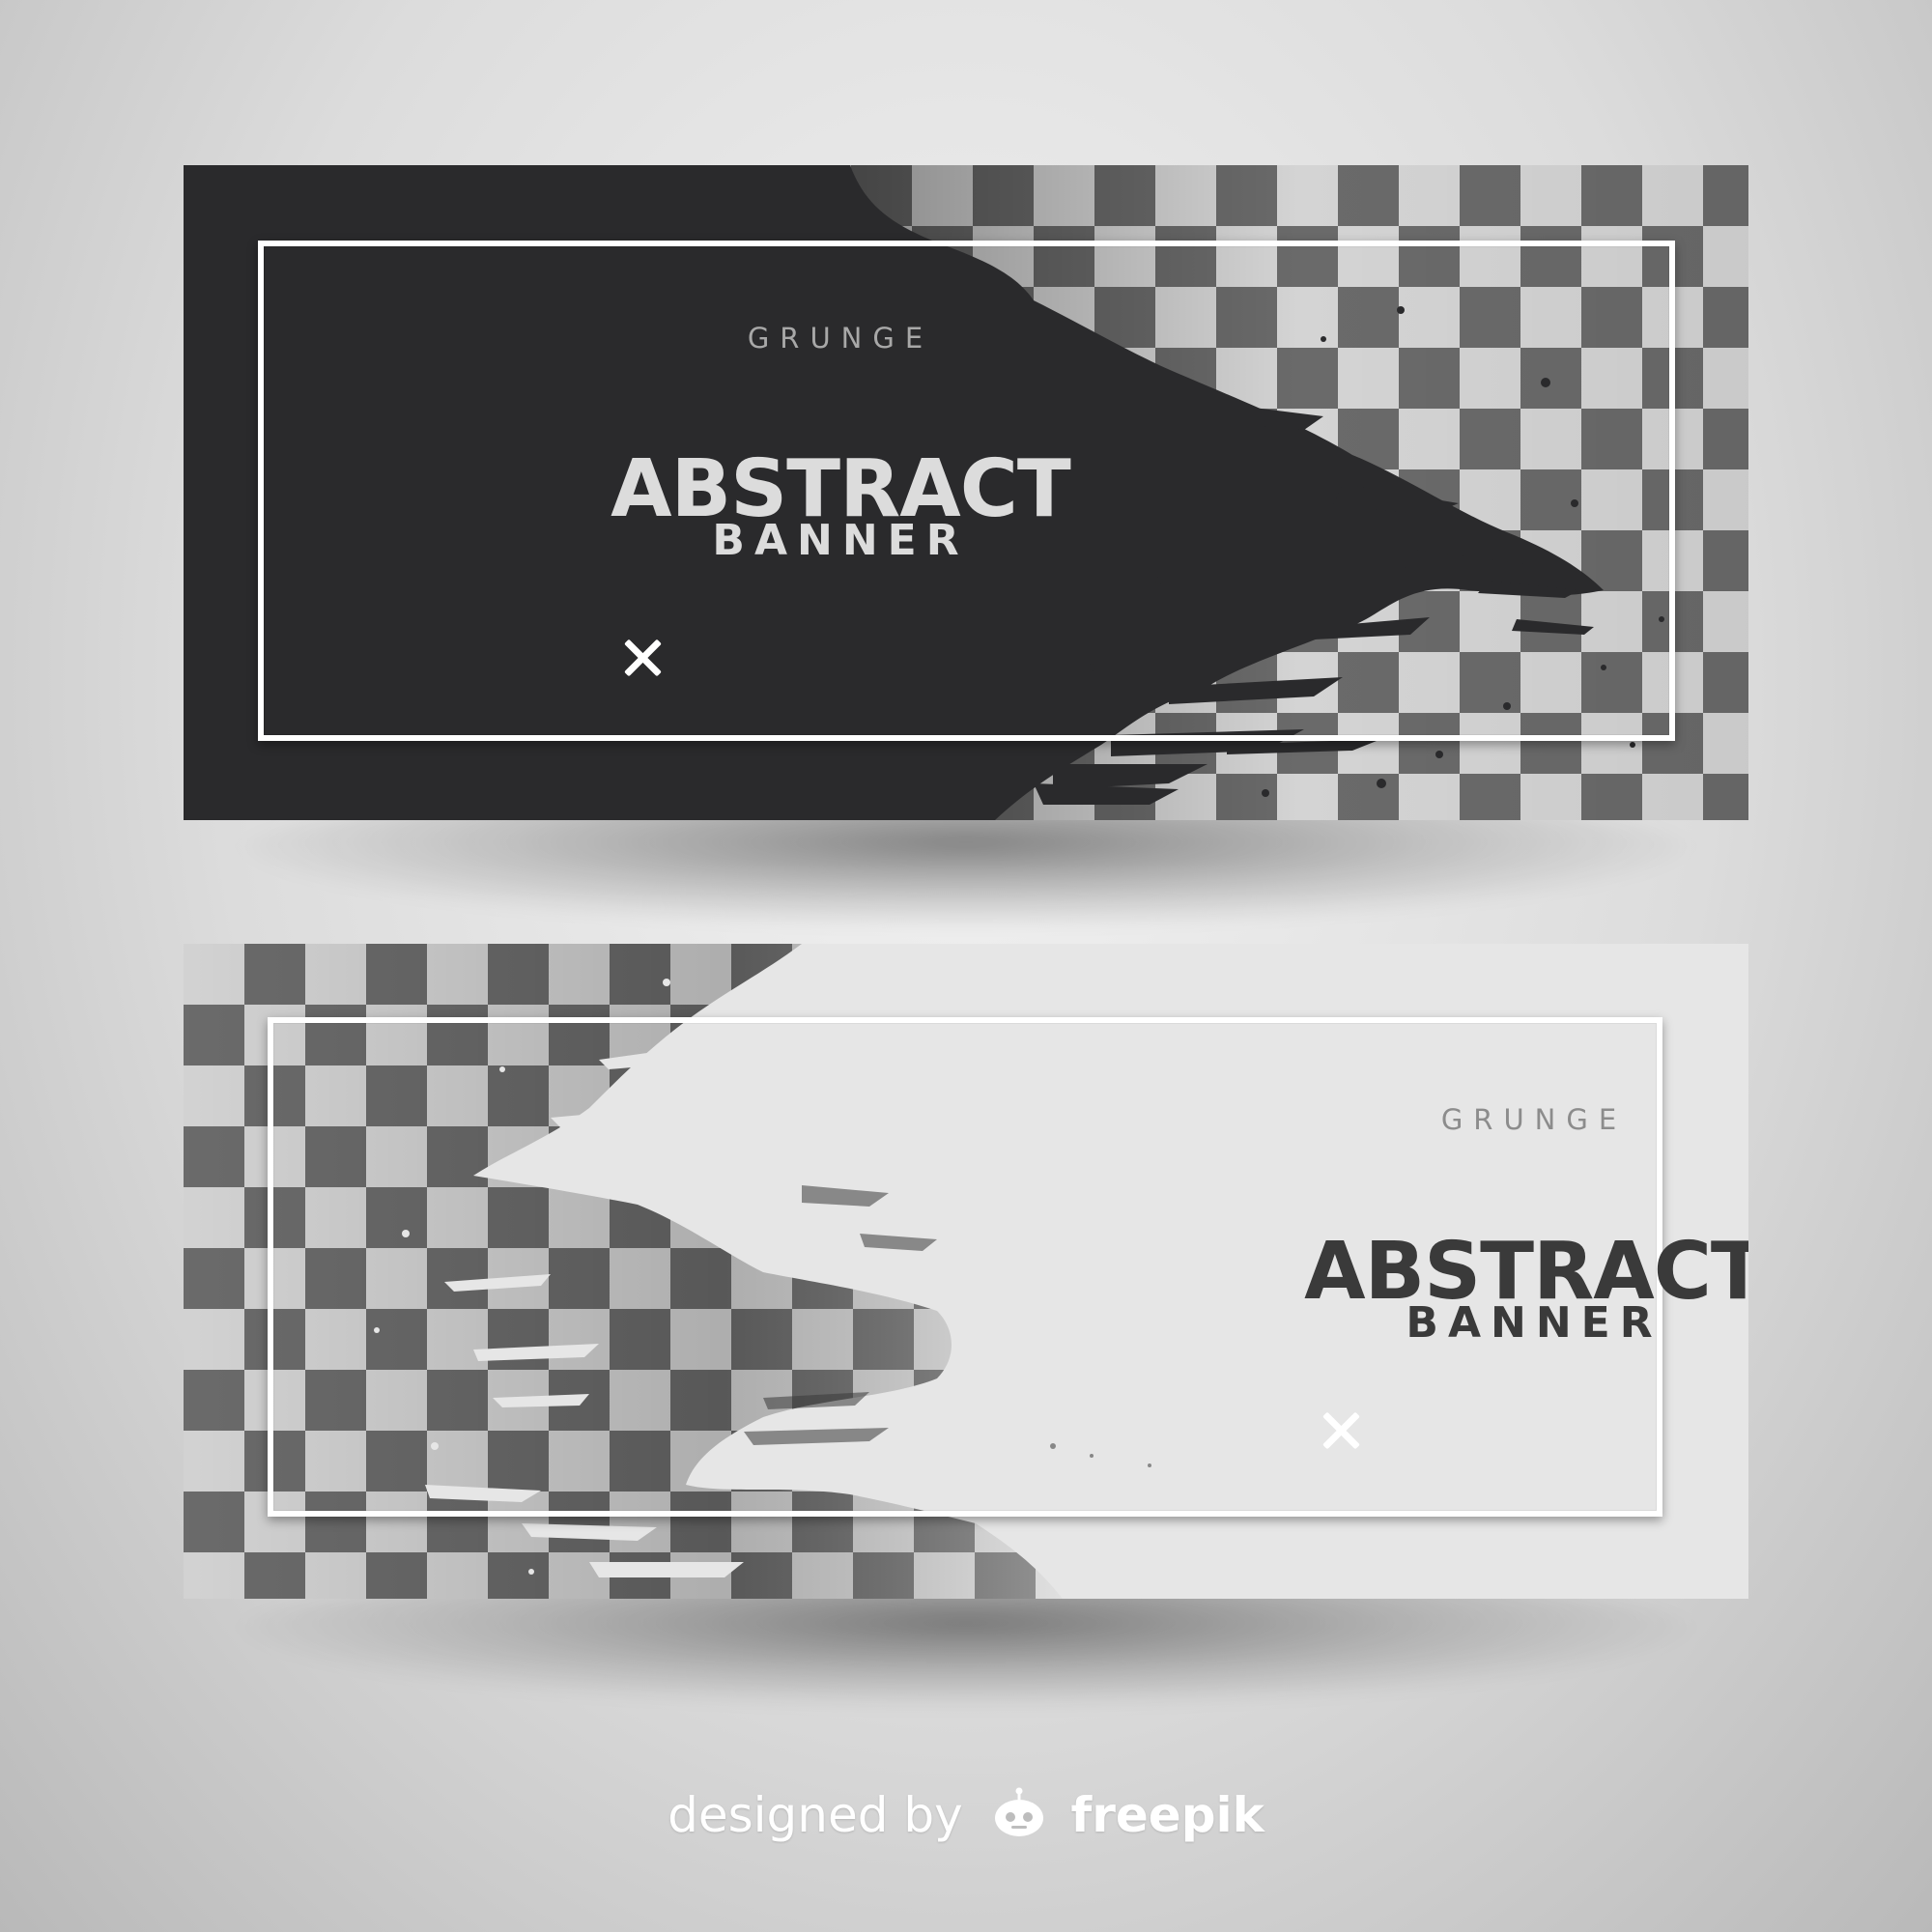 The width and height of the screenshot is (1932, 1932). I want to click on freepik-logo-icon, so click(1019, 1818).